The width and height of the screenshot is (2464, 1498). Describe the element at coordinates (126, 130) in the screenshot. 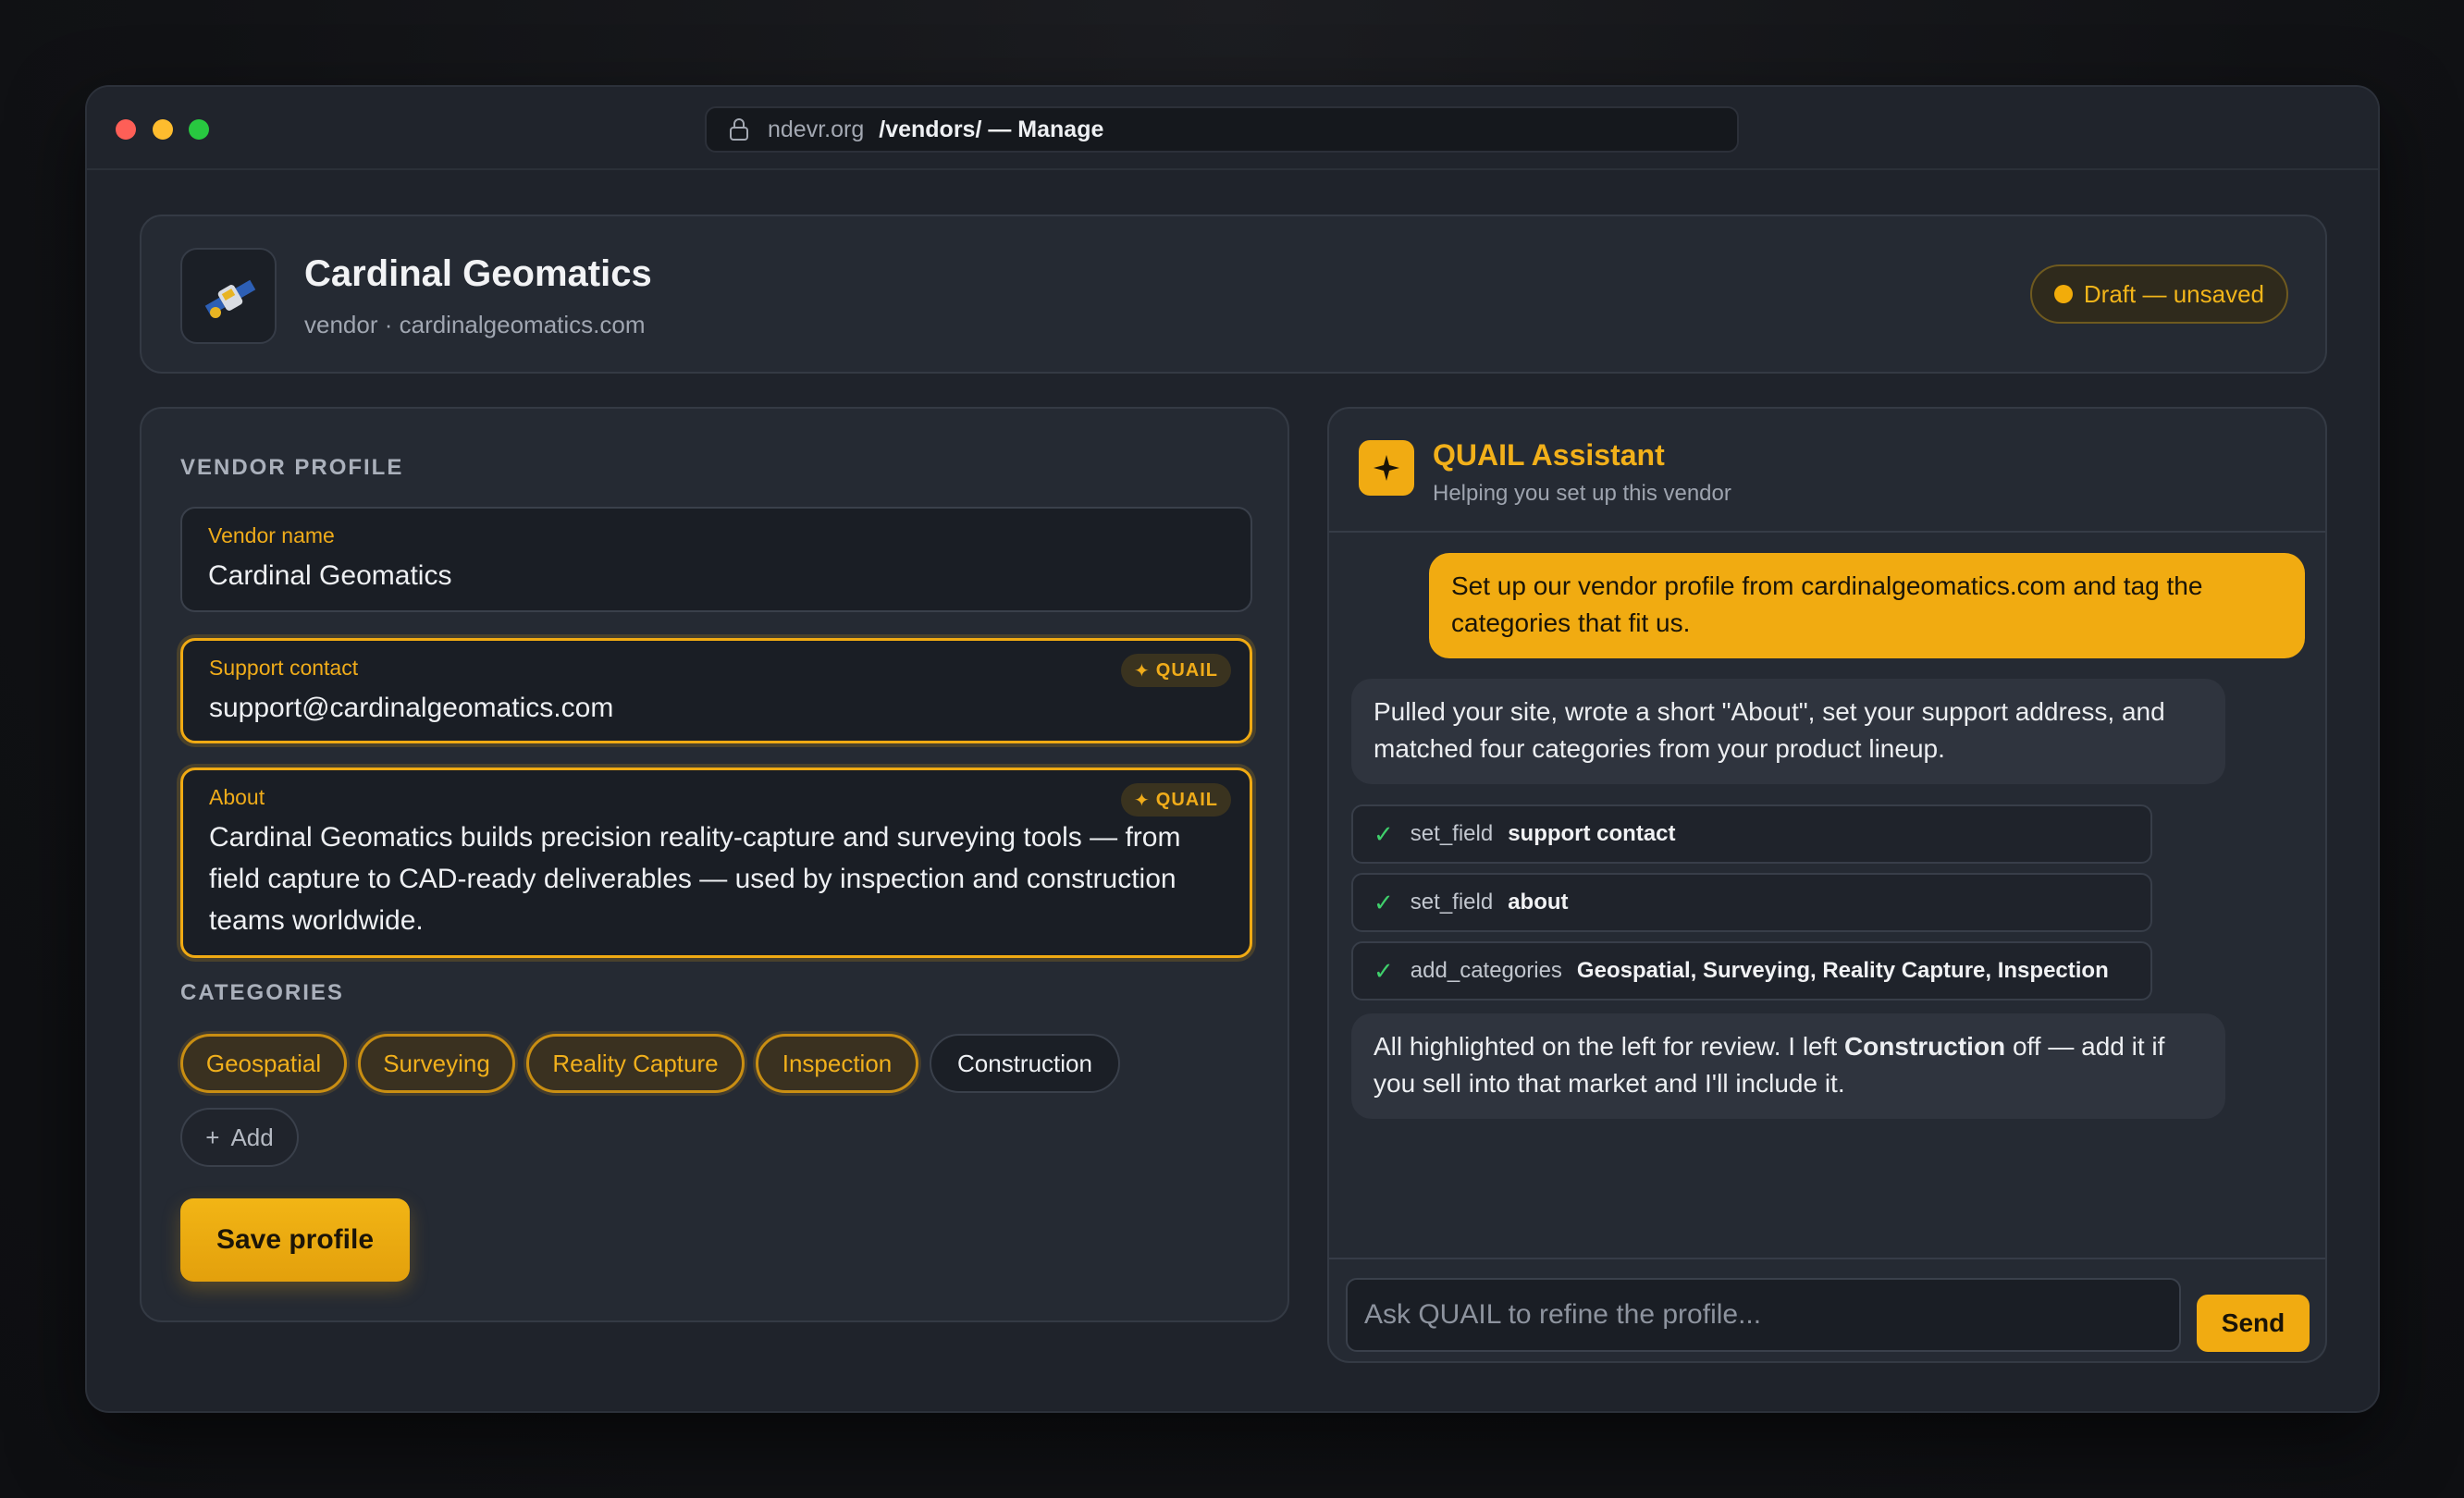

I see `close-window-button` at that location.